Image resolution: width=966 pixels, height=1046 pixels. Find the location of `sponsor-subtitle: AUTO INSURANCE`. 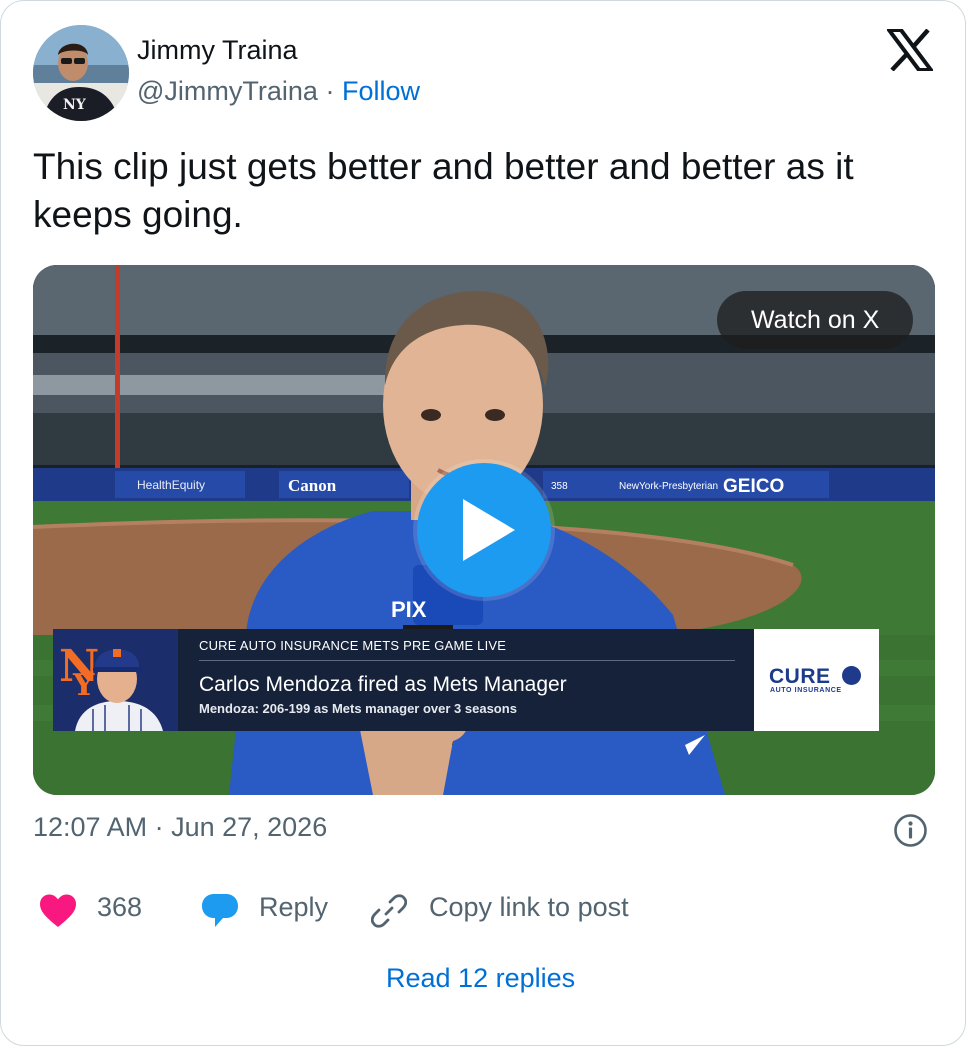

sponsor-subtitle: AUTO INSURANCE is located at coordinates (806, 690).